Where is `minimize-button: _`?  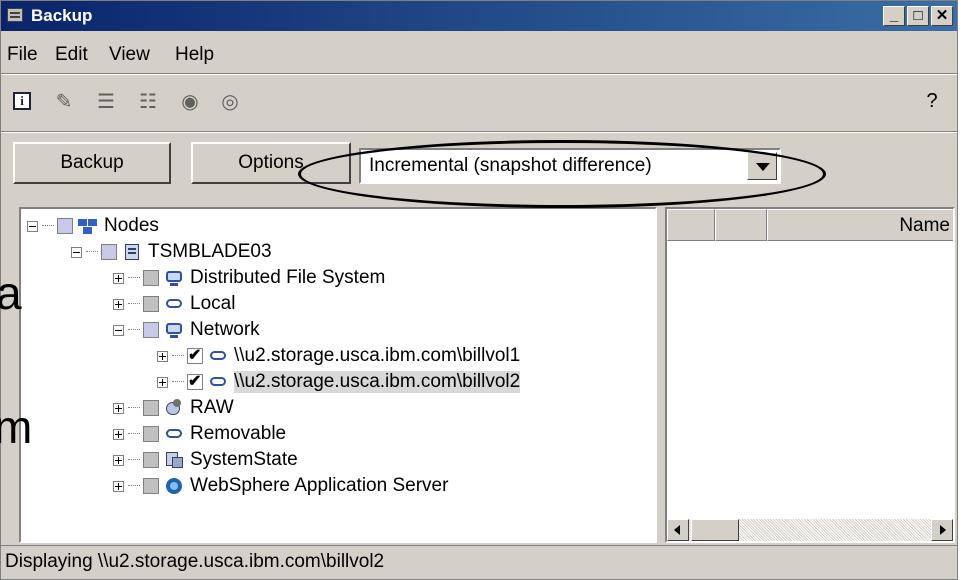 minimize-button: _ is located at coordinates (894, 16).